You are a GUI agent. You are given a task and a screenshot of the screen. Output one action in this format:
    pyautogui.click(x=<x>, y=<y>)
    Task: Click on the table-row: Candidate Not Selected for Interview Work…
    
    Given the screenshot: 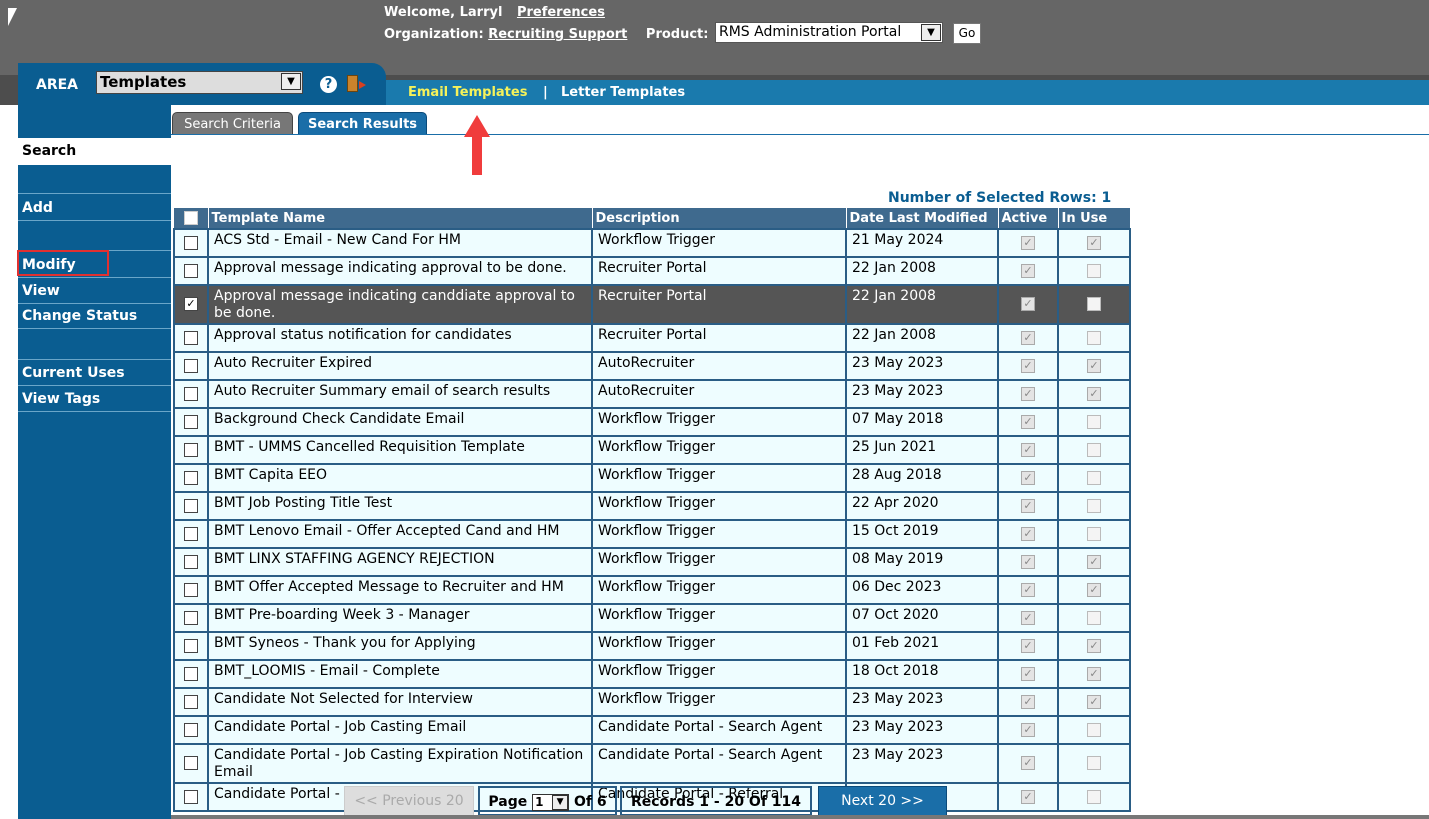 What is the action you would take?
    pyautogui.click(x=652, y=702)
    